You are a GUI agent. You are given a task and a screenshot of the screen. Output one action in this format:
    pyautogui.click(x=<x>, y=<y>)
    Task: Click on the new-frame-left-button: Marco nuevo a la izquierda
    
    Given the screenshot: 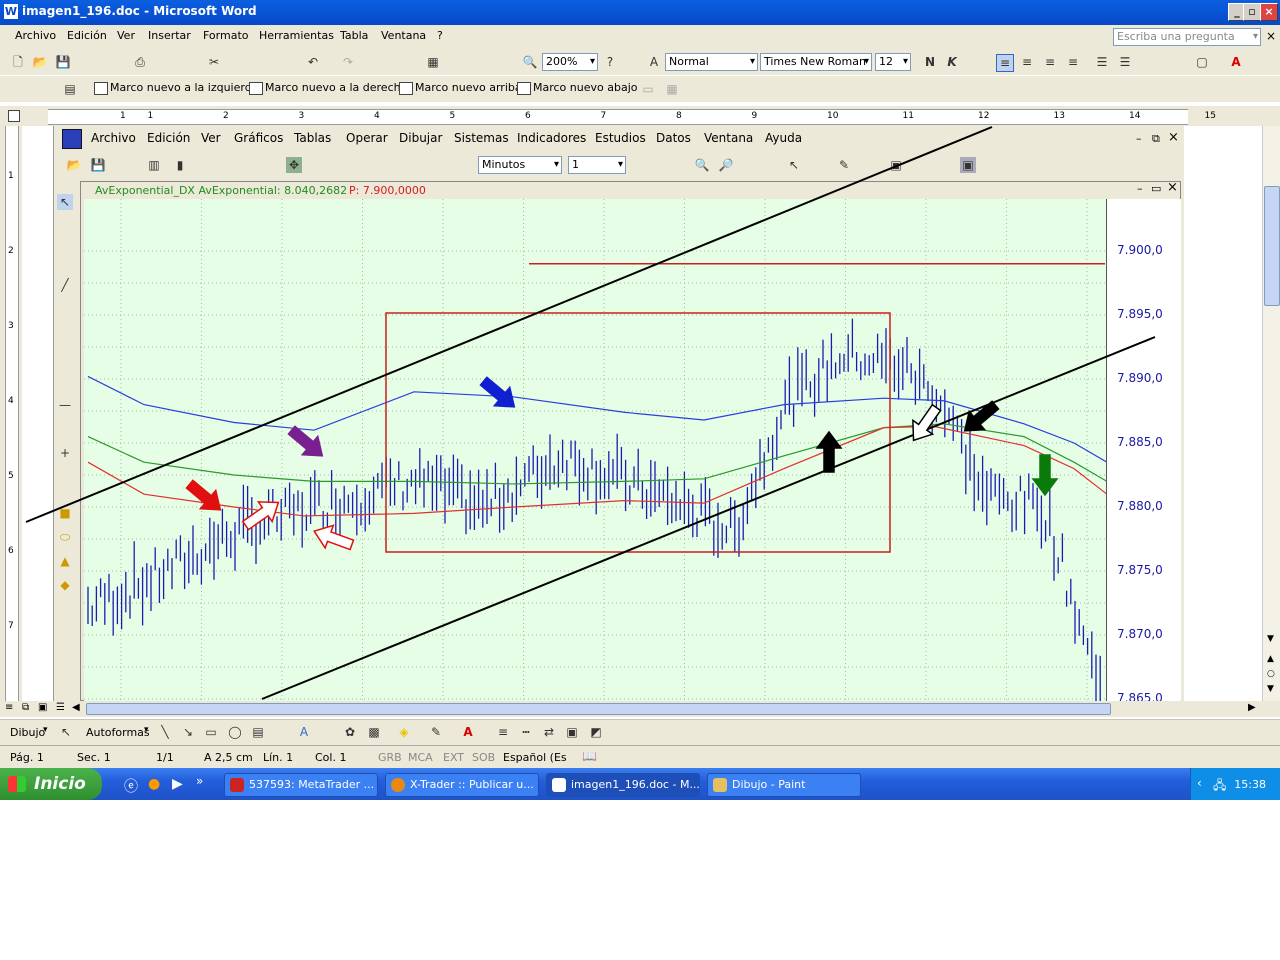 What is the action you would take?
    pyautogui.click(x=175, y=88)
    